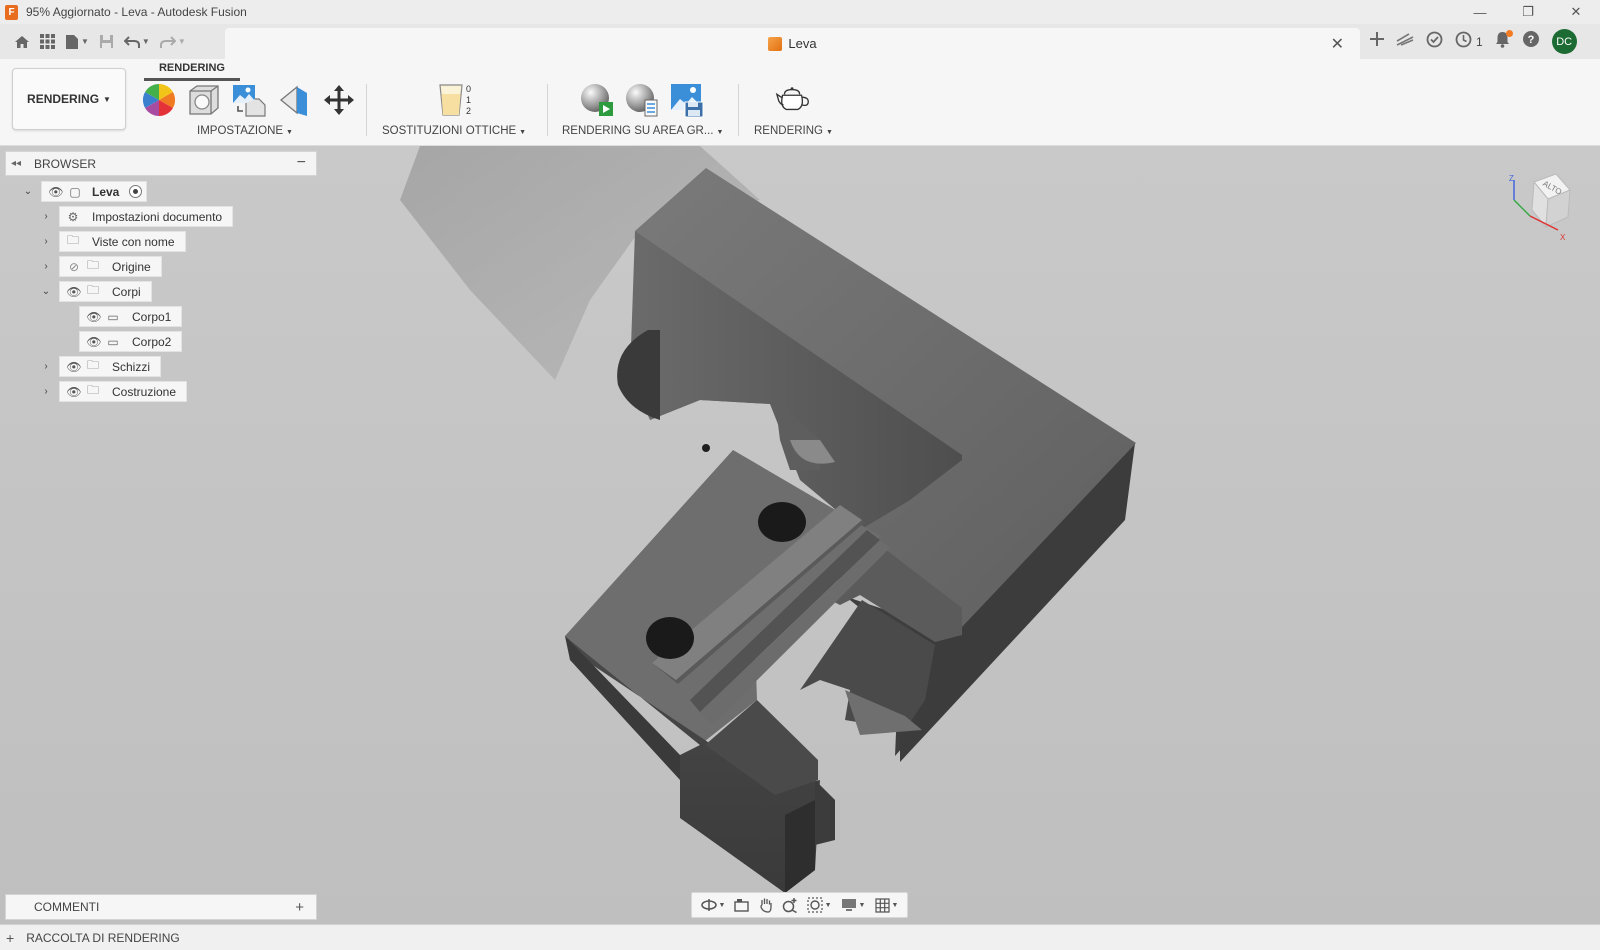 The width and height of the screenshot is (1600, 950). Describe the element at coordinates (47, 41) in the screenshot. I see `data-panel-grid-icon` at that location.